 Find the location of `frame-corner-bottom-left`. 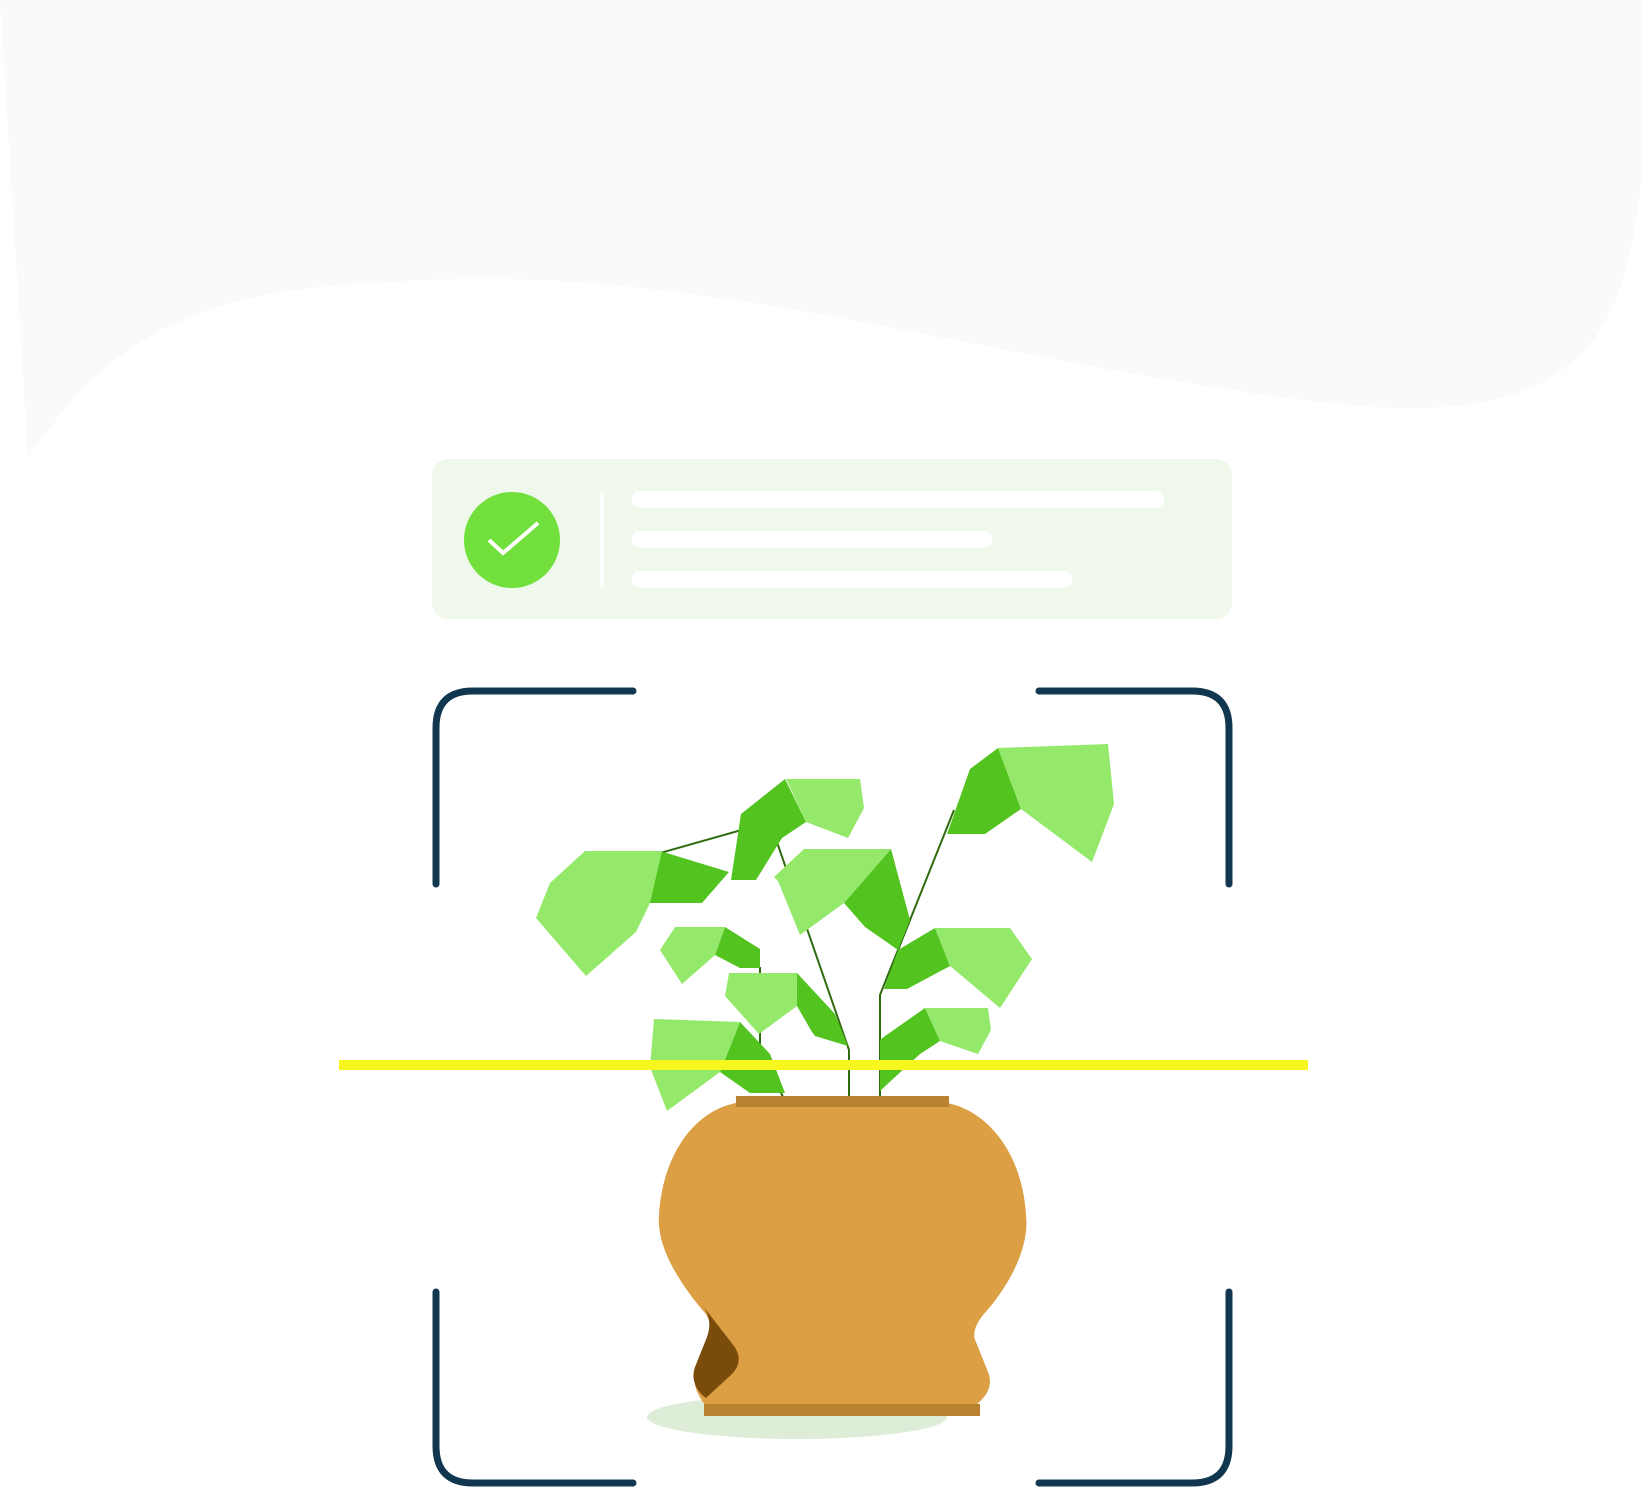

frame-corner-bottom-left is located at coordinates (534, 1387).